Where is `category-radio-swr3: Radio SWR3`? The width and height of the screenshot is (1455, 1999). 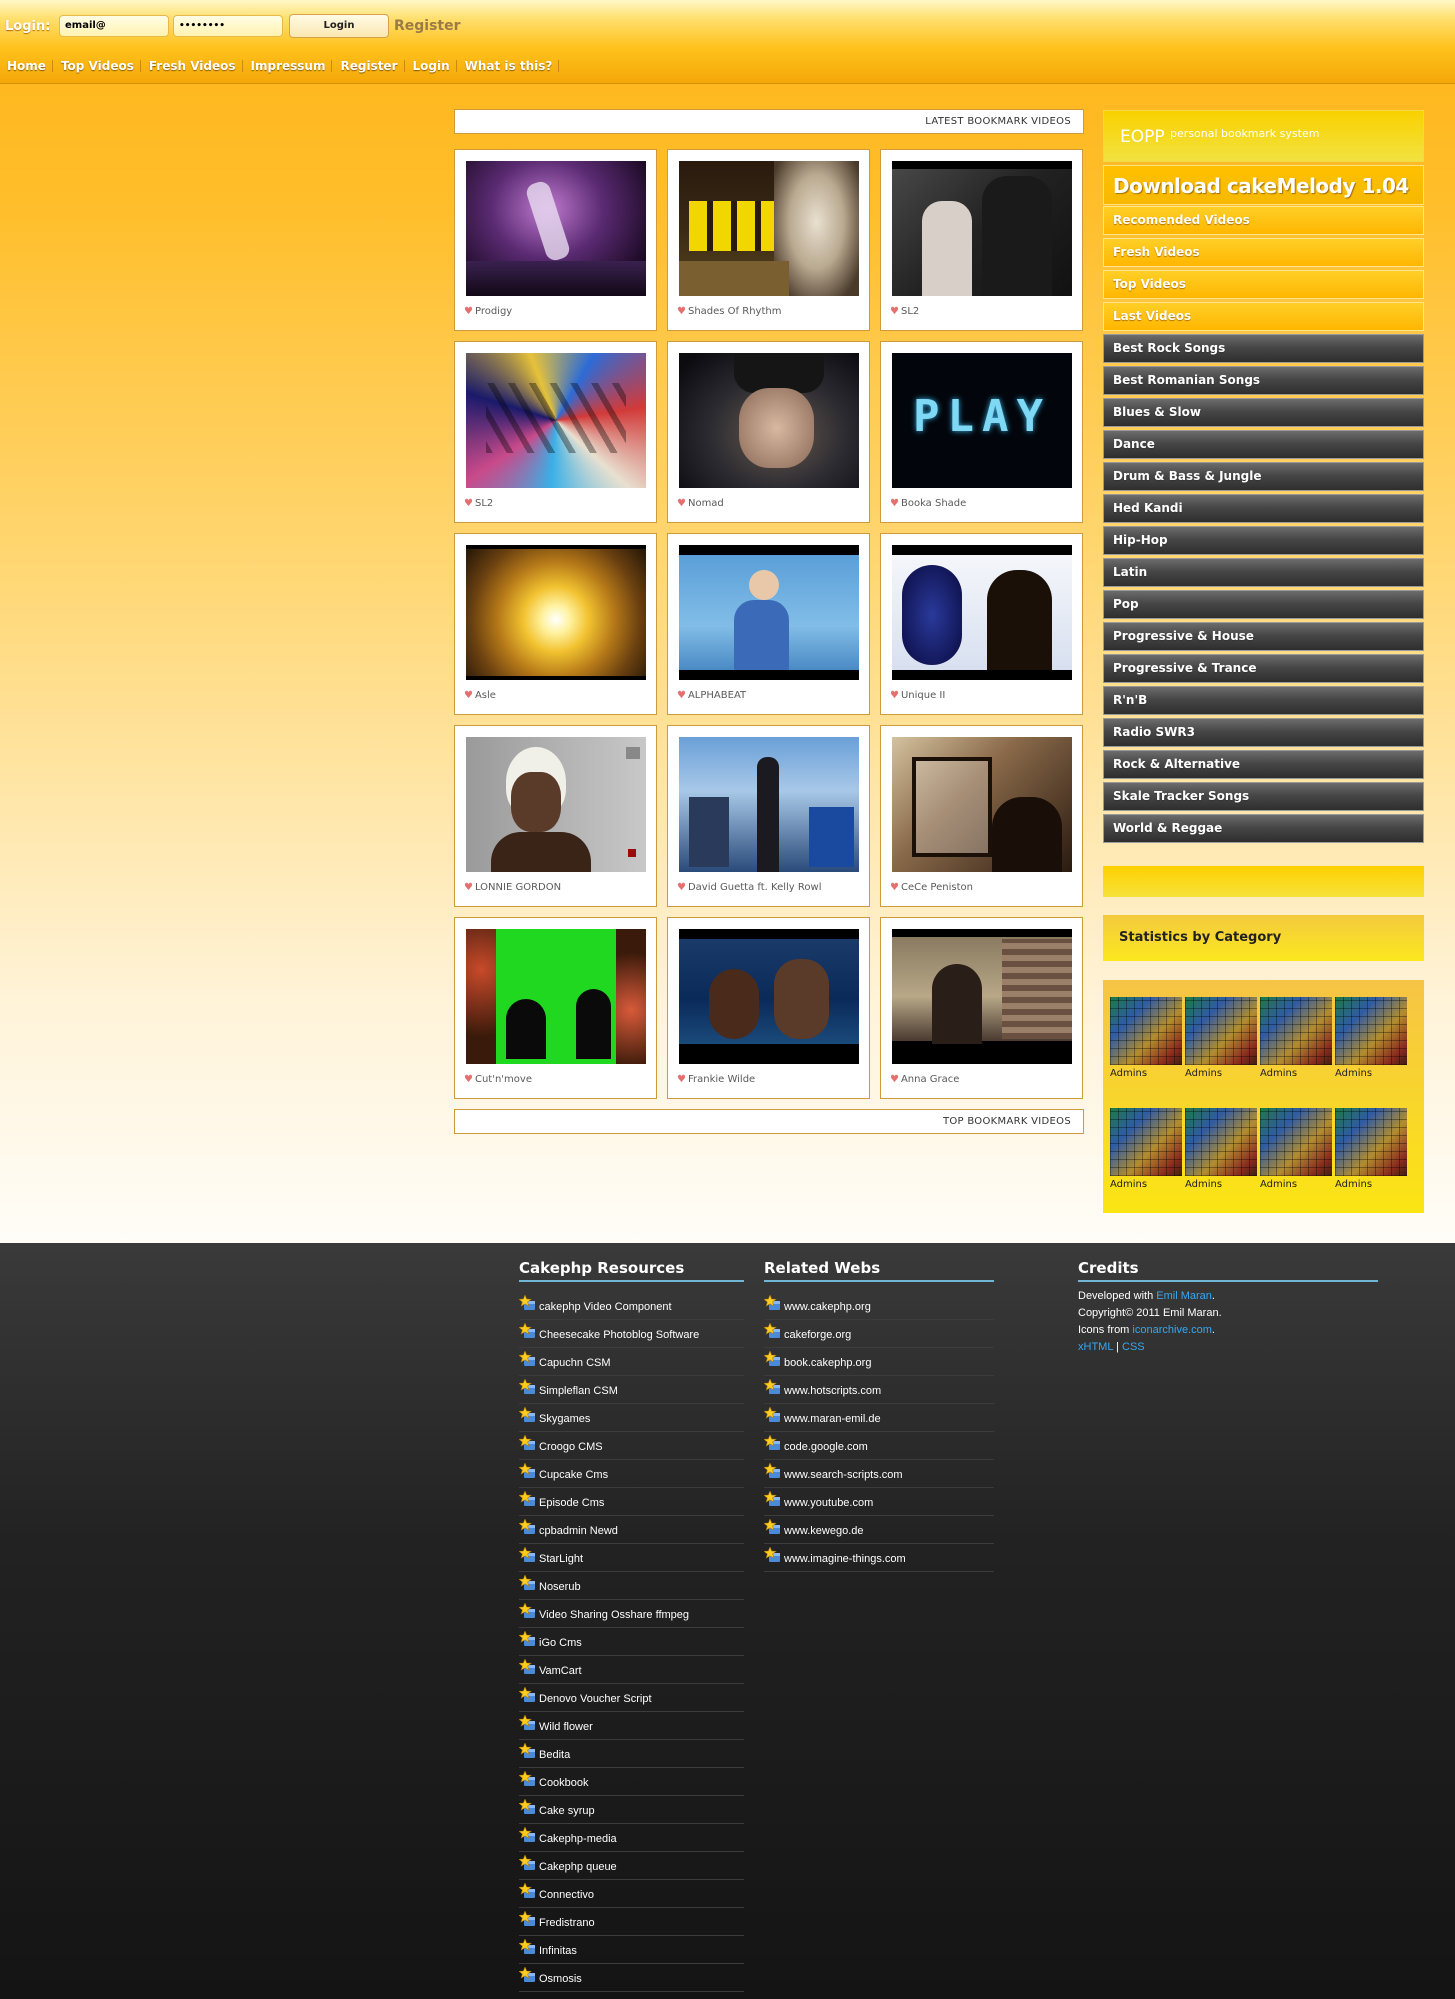 category-radio-swr3: Radio SWR3 is located at coordinates (1263, 732).